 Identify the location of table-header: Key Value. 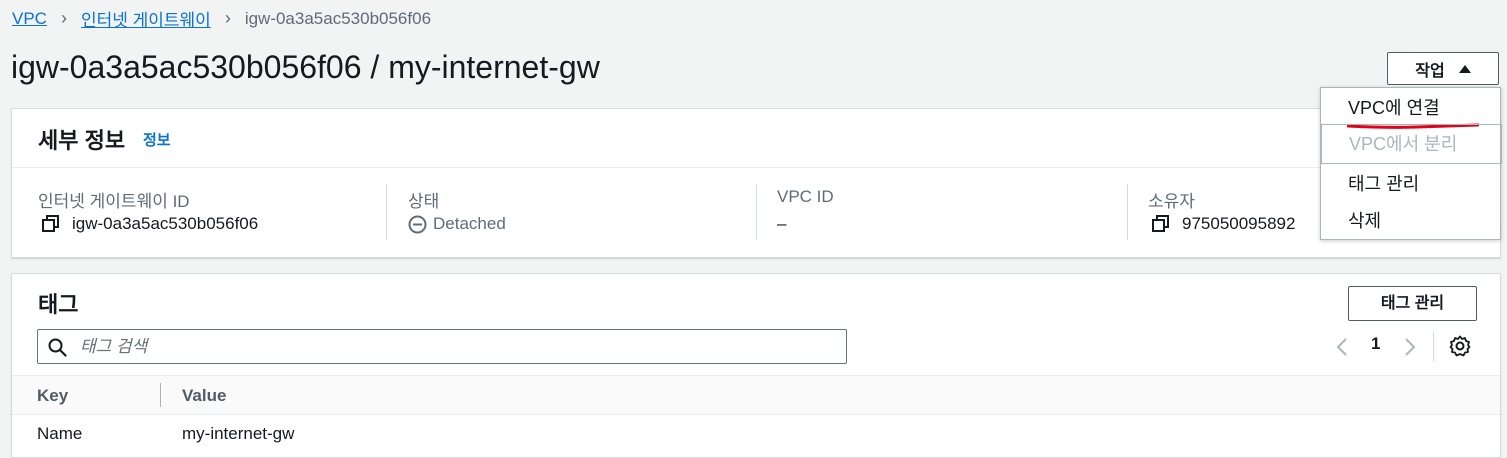
(756, 395).